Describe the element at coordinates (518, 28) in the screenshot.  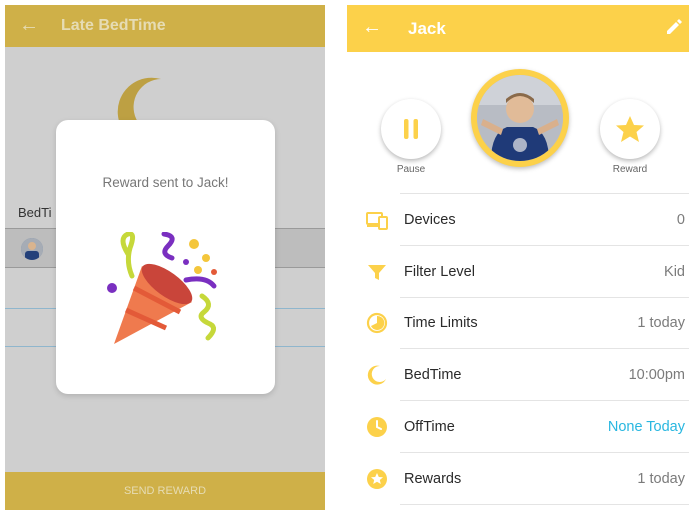
I see `top-app-bar: ← Jack` at that location.